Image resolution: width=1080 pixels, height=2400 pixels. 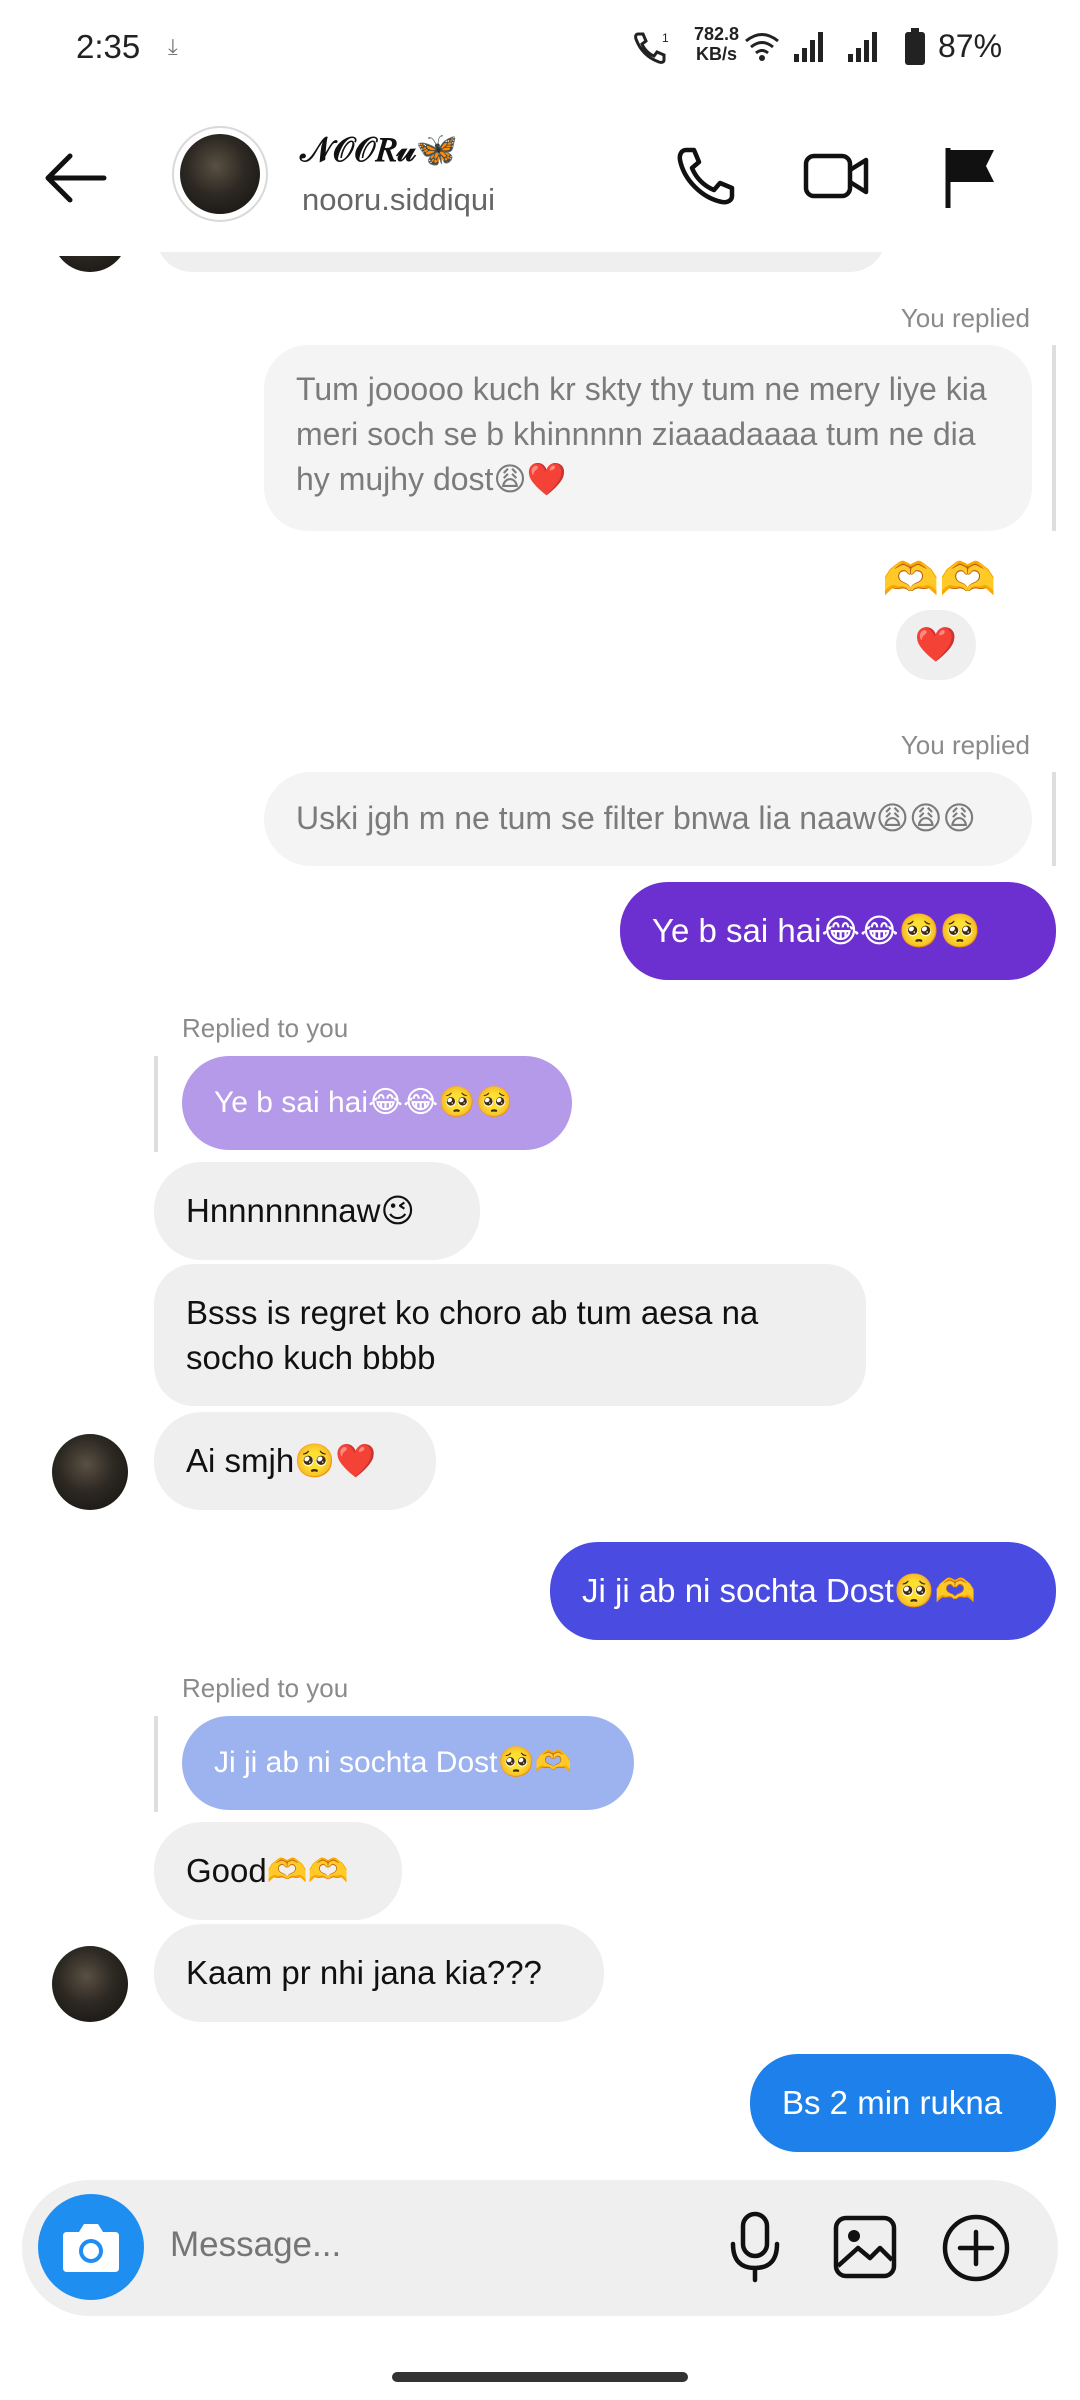 What do you see at coordinates (717, 44) in the screenshot?
I see `network-speed: 782.8 KB/s` at bounding box center [717, 44].